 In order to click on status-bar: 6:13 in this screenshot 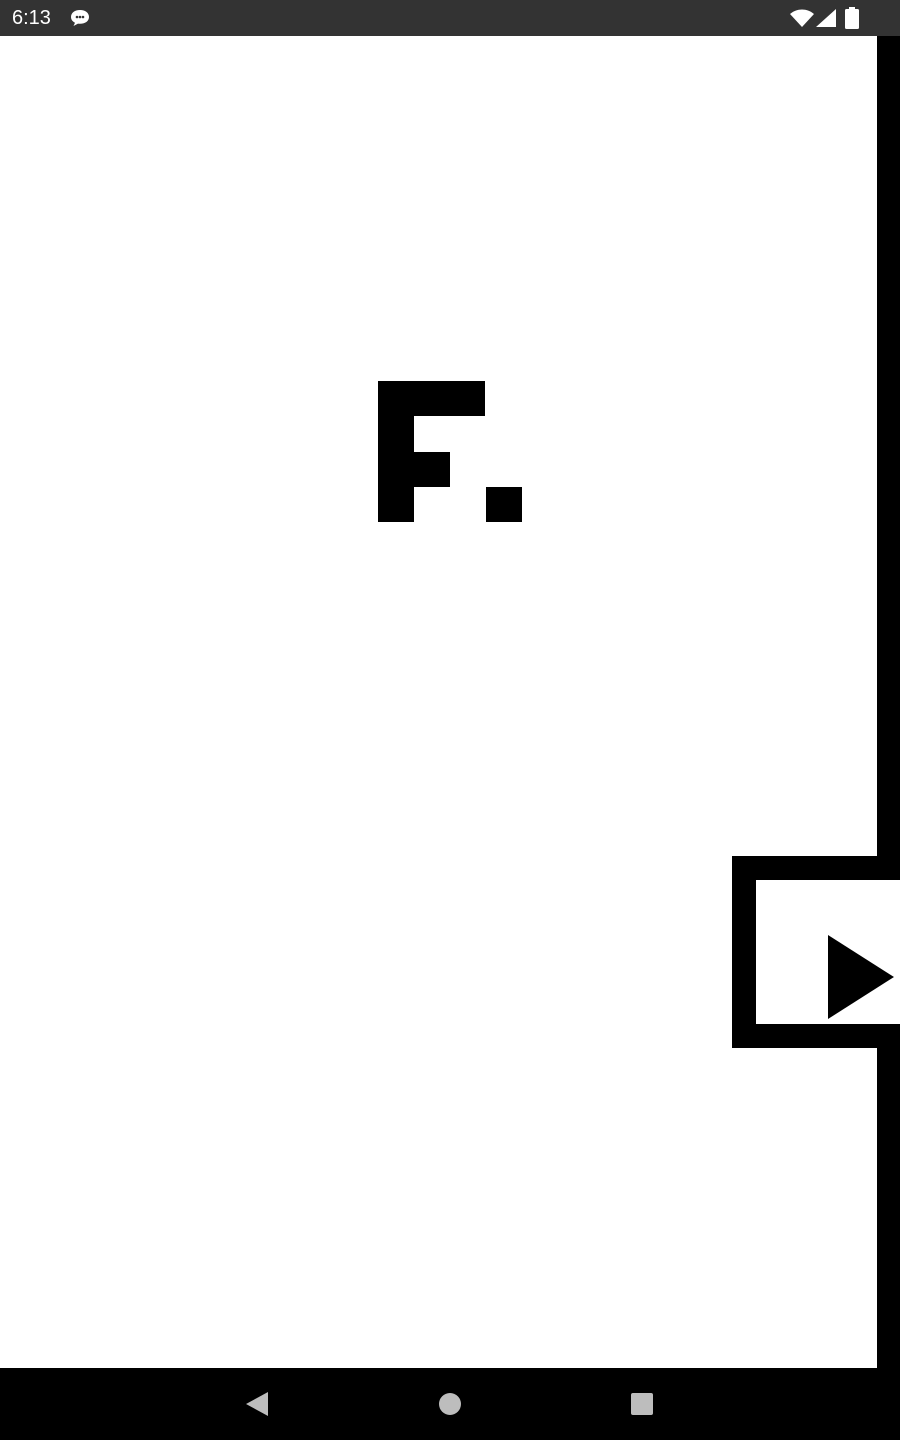, I will do `click(450, 18)`.